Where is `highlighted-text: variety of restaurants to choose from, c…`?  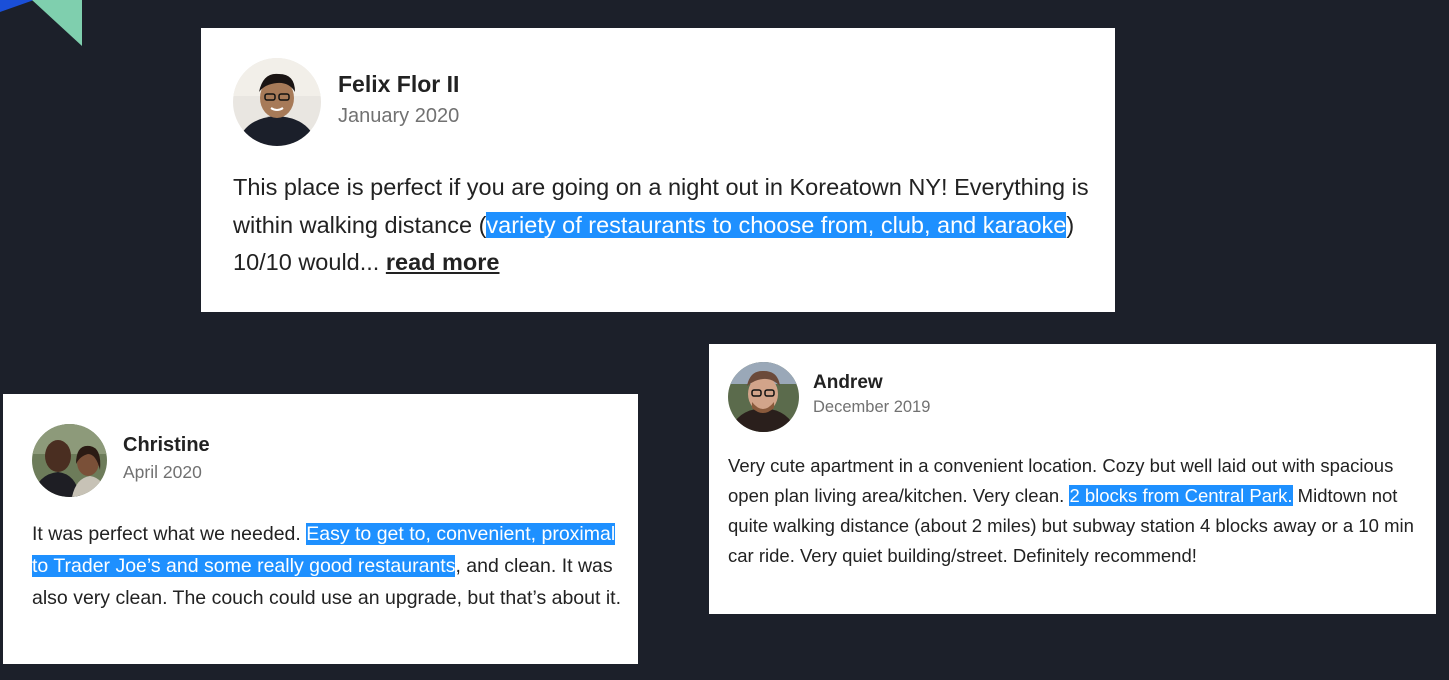
highlighted-text: variety of restaurants to choose from, c… is located at coordinates (776, 224).